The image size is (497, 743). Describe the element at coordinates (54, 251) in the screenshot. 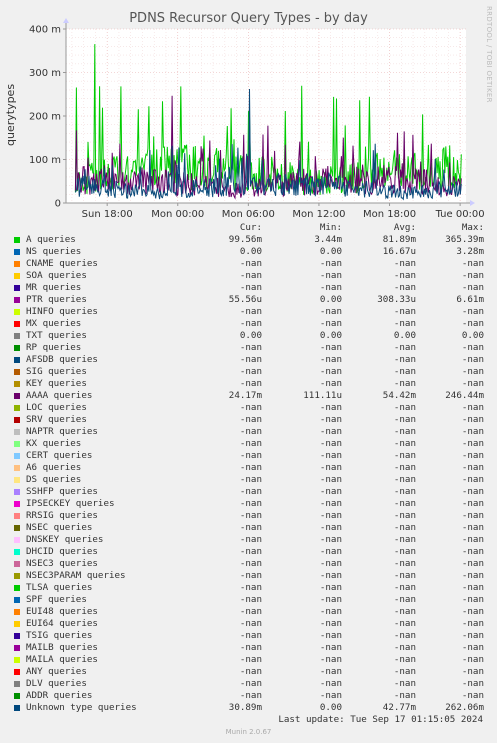

I see `legend-series-name: NS queries` at that location.